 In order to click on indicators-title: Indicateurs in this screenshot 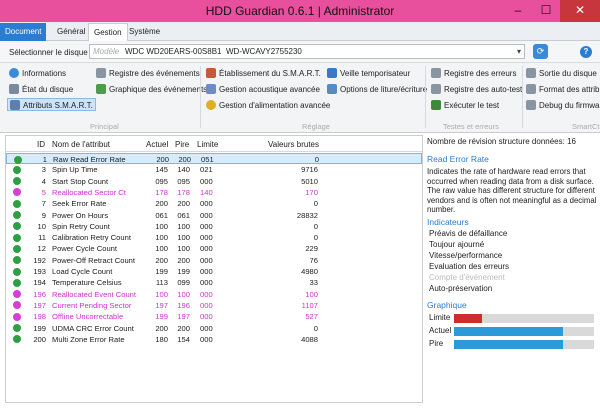, I will do `click(448, 222)`.